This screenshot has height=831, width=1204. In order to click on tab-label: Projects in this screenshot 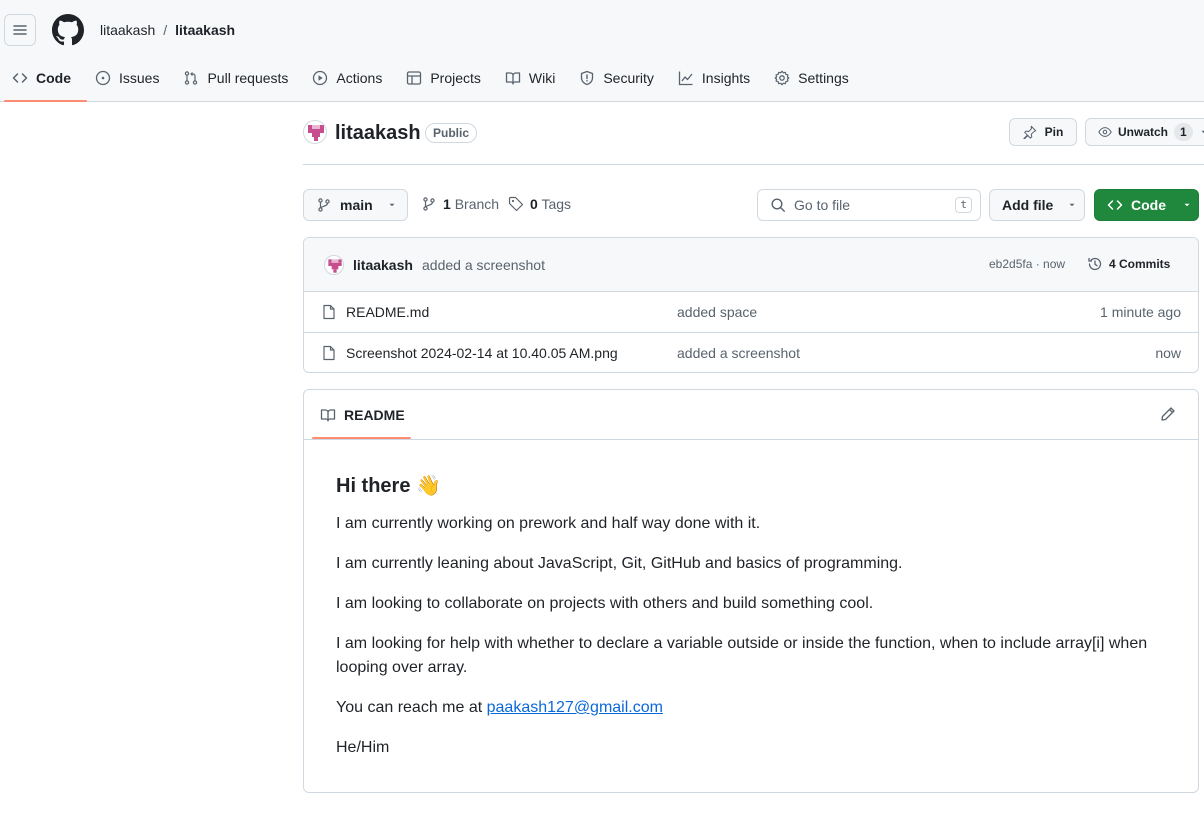, I will do `click(455, 78)`.